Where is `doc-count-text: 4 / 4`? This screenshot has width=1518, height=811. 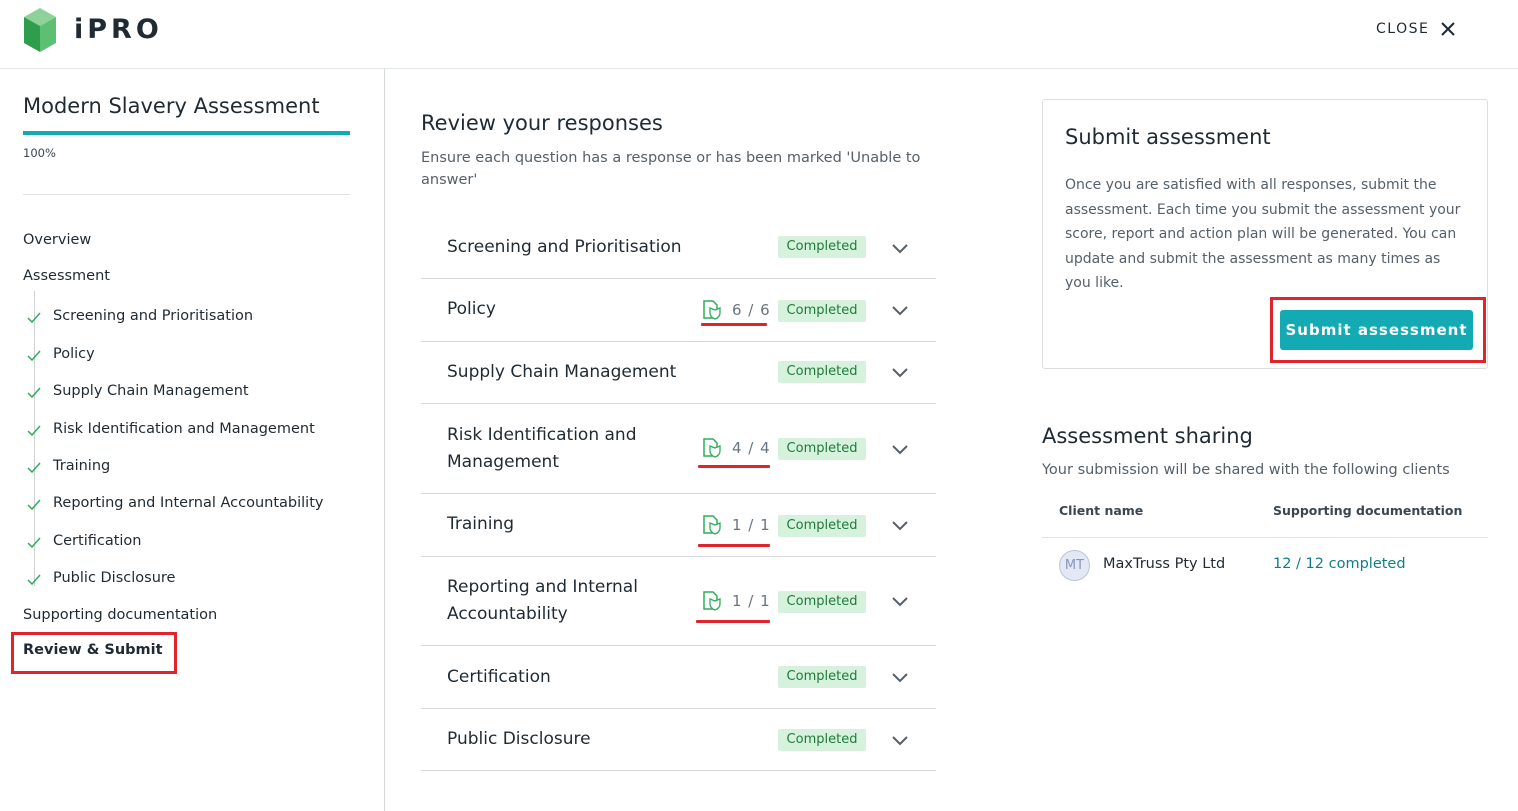 doc-count-text: 4 / 4 is located at coordinates (751, 448).